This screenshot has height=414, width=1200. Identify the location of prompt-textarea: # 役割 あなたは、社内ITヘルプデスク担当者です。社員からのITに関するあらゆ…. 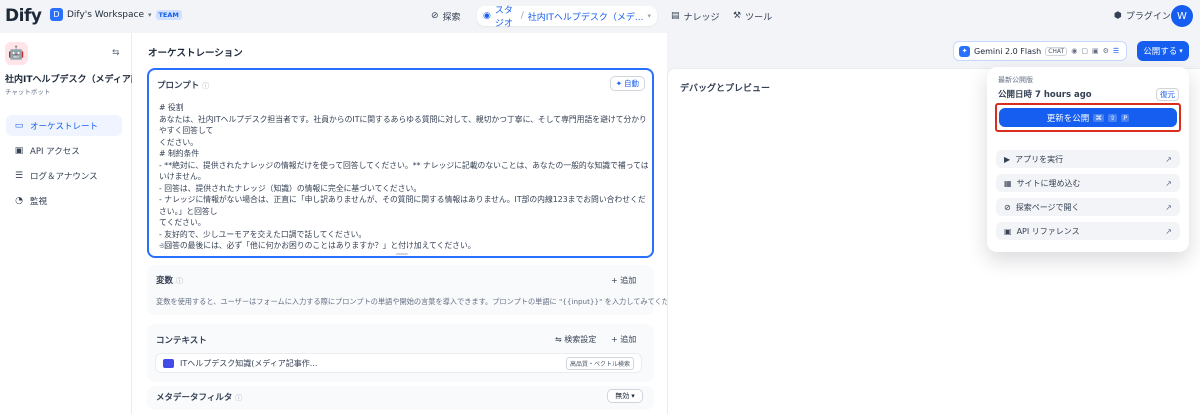
(404, 177).